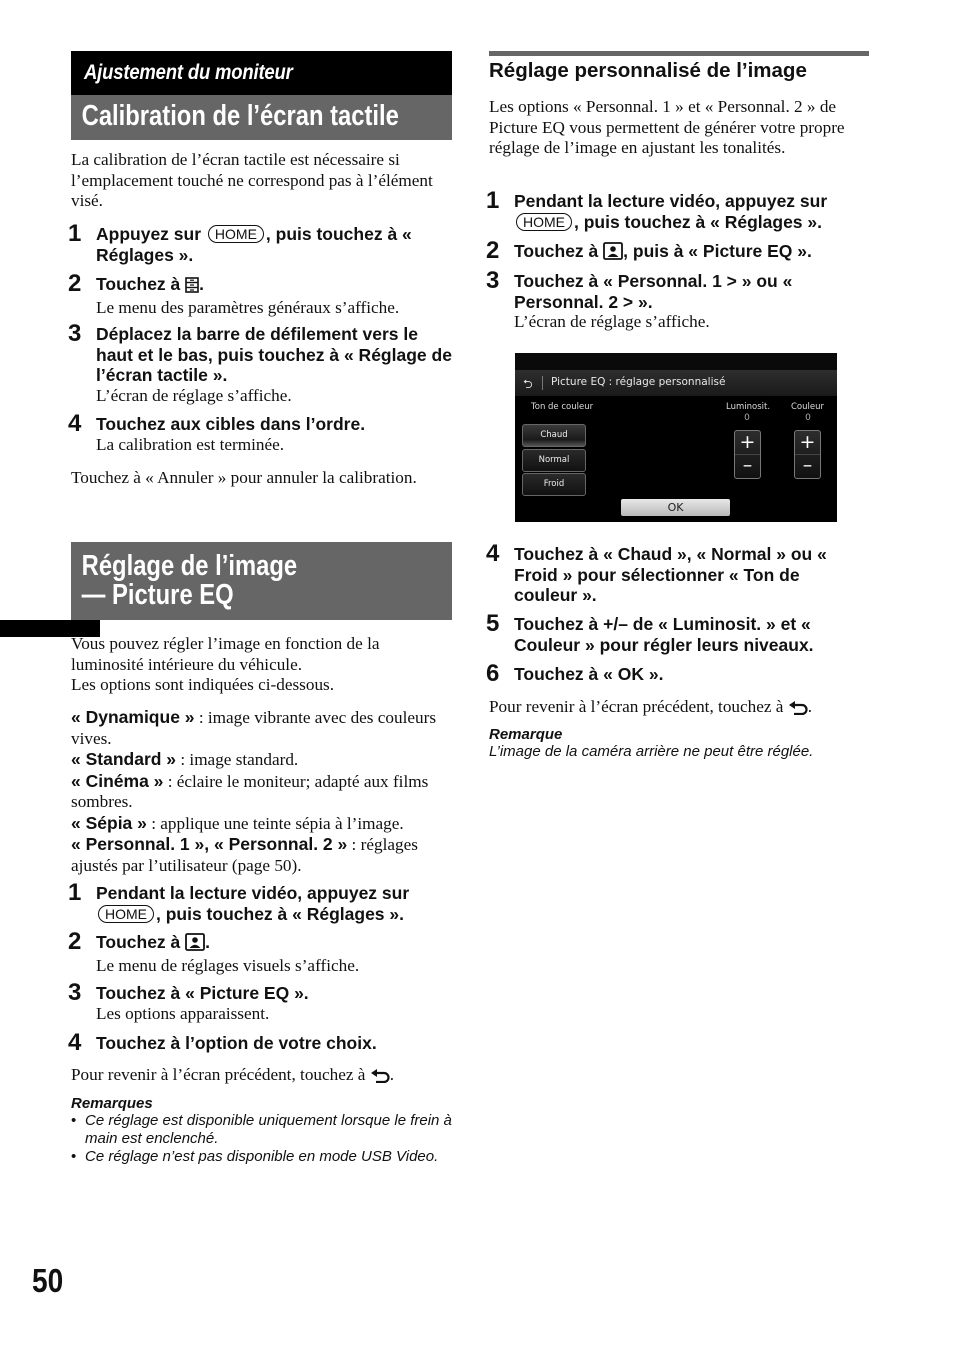  Describe the element at coordinates (575, 673) in the screenshot. I see `custom-step-6: 6 Touchez à « OK ».` at that location.